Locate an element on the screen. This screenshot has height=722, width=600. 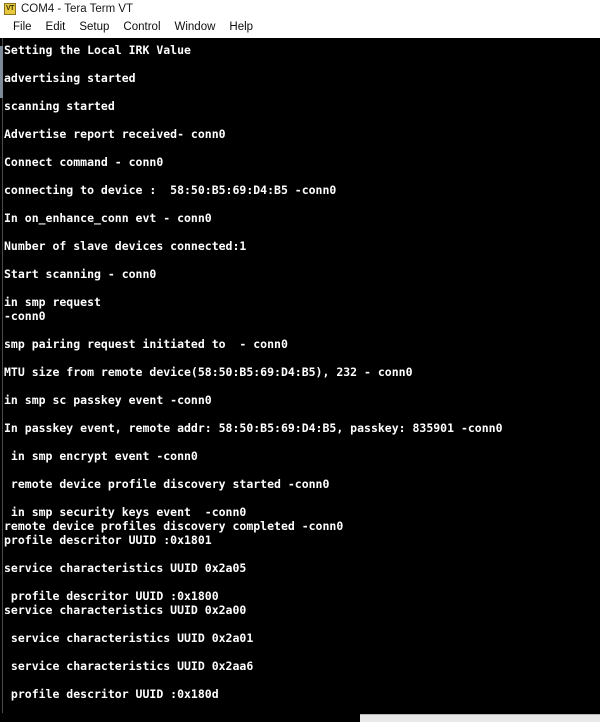
terminal-line: -conn0 is located at coordinates (25, 316).